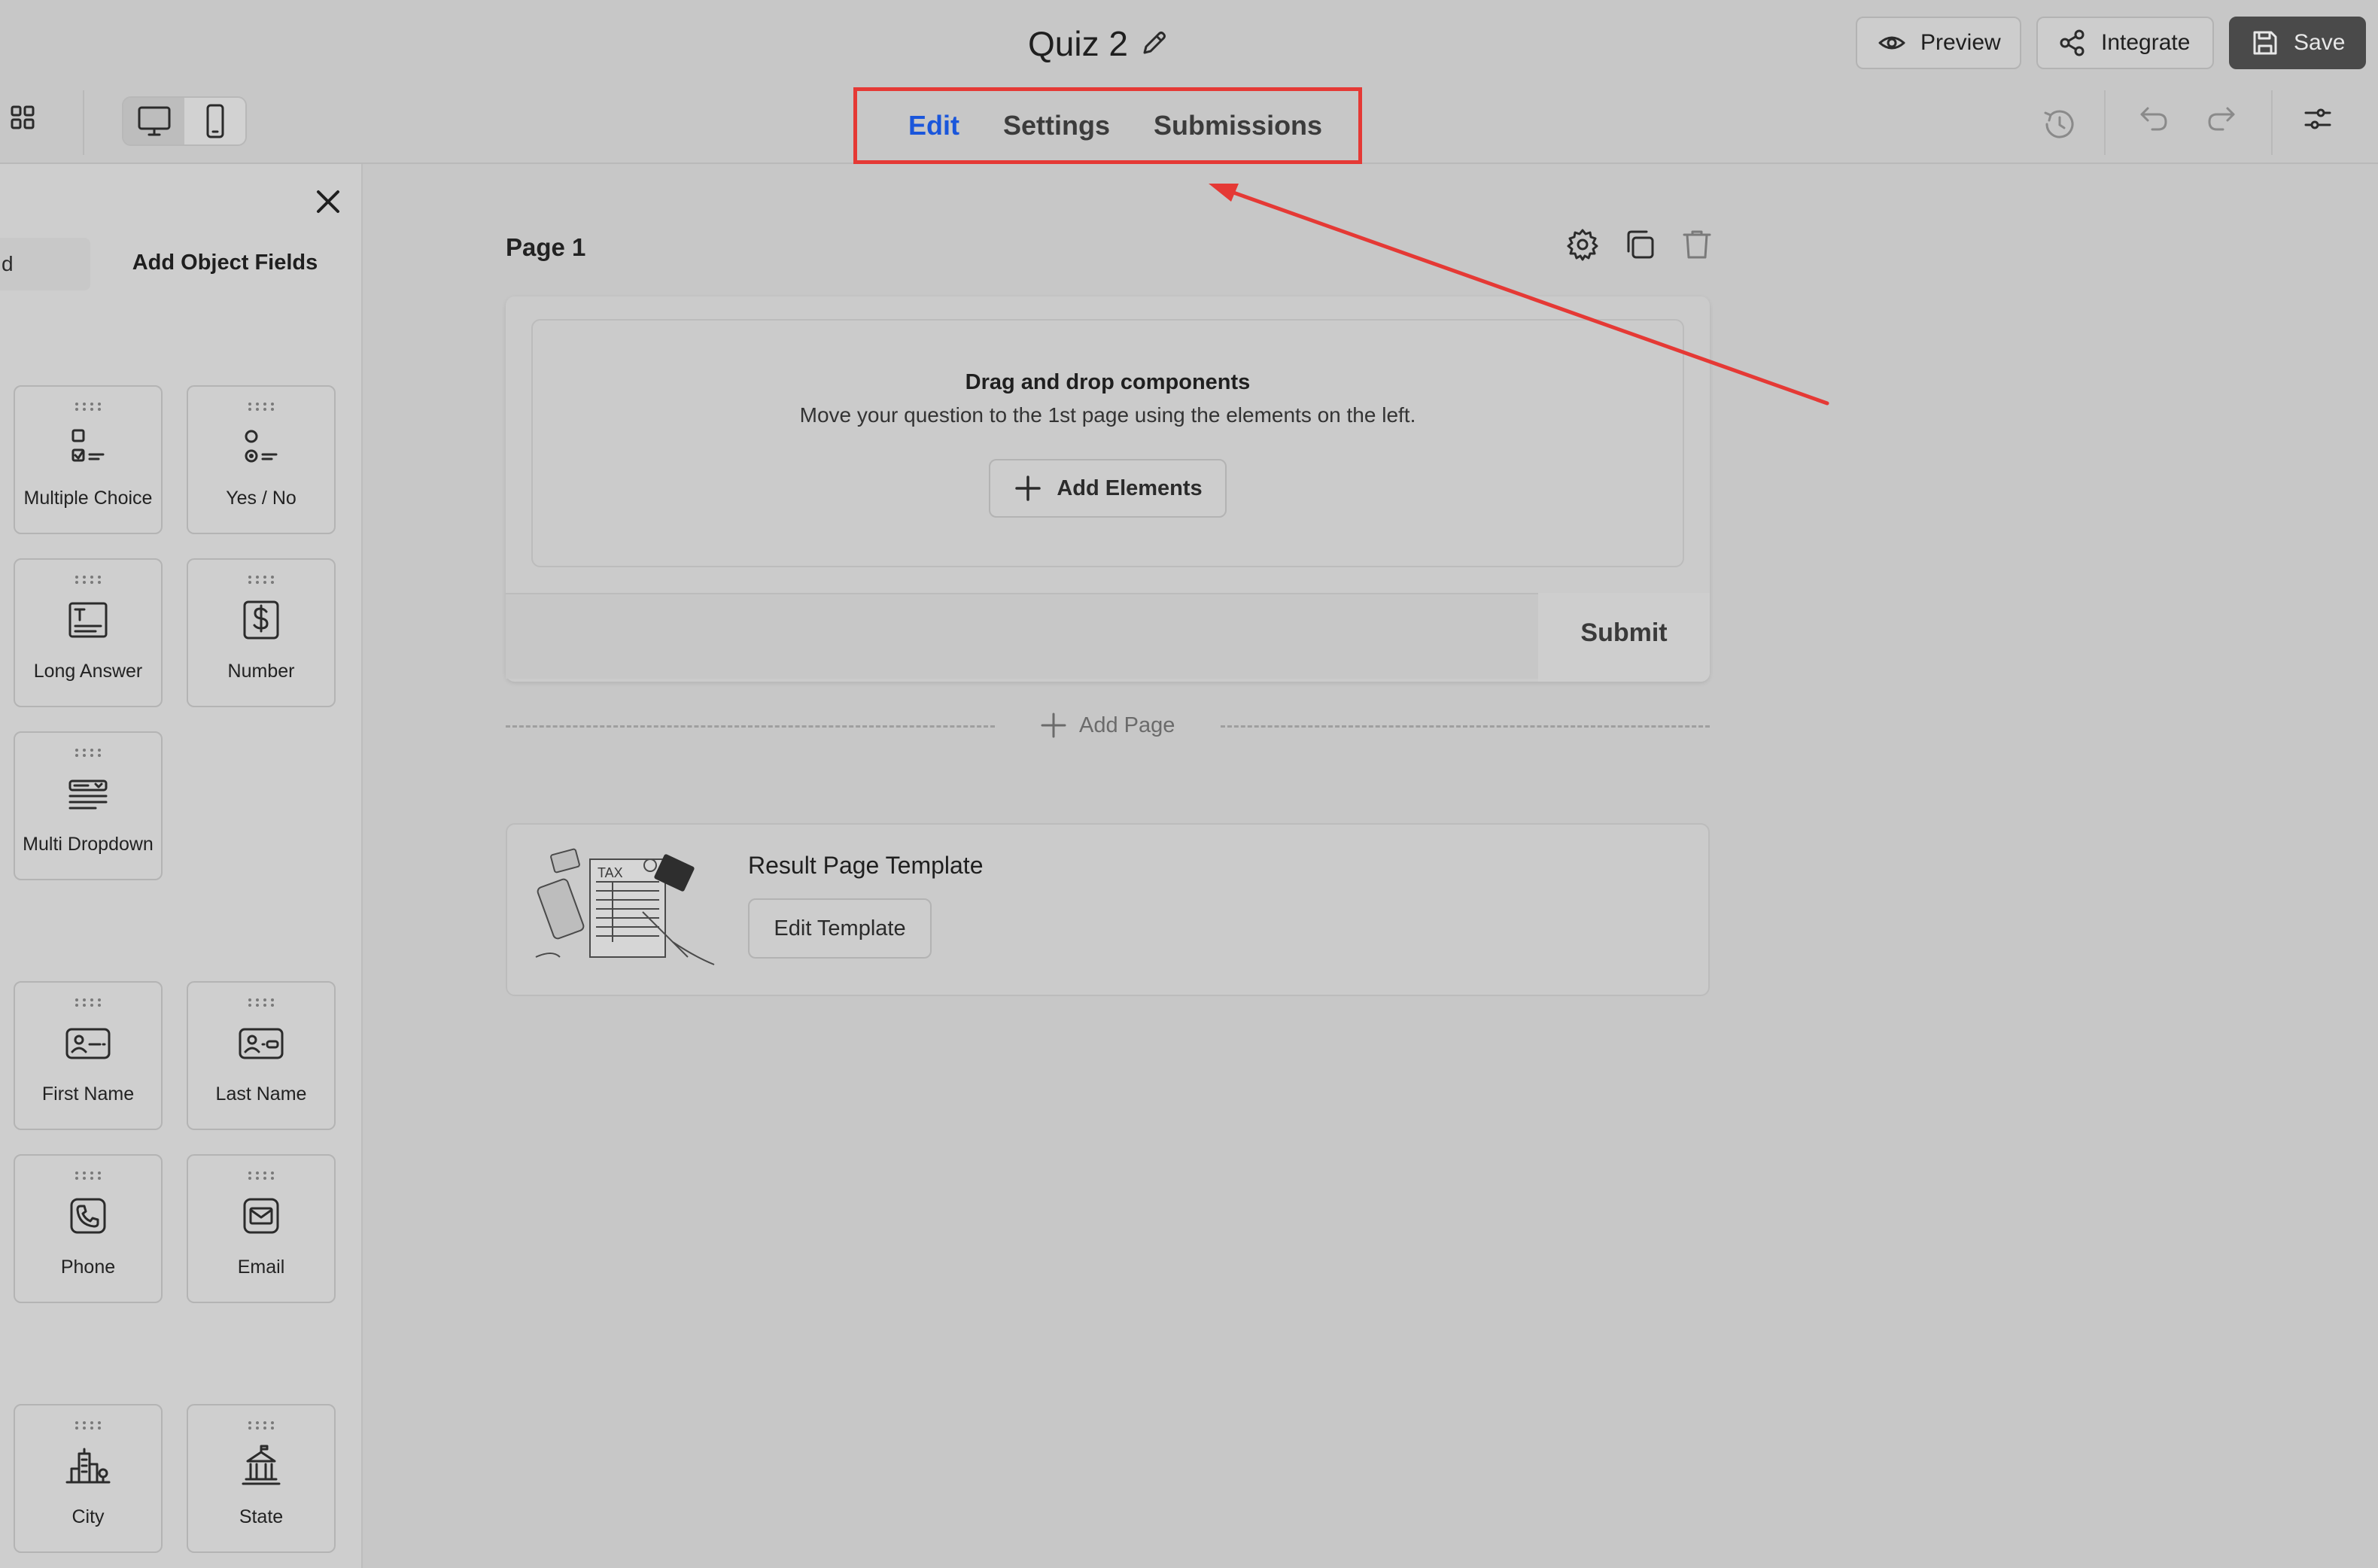 The height and width of the screenshot is (1568, 2378). What do you see at coordinates (1892, 43) in the screenshot?
I see `eye-icon` at bounding box center [1892, 43].